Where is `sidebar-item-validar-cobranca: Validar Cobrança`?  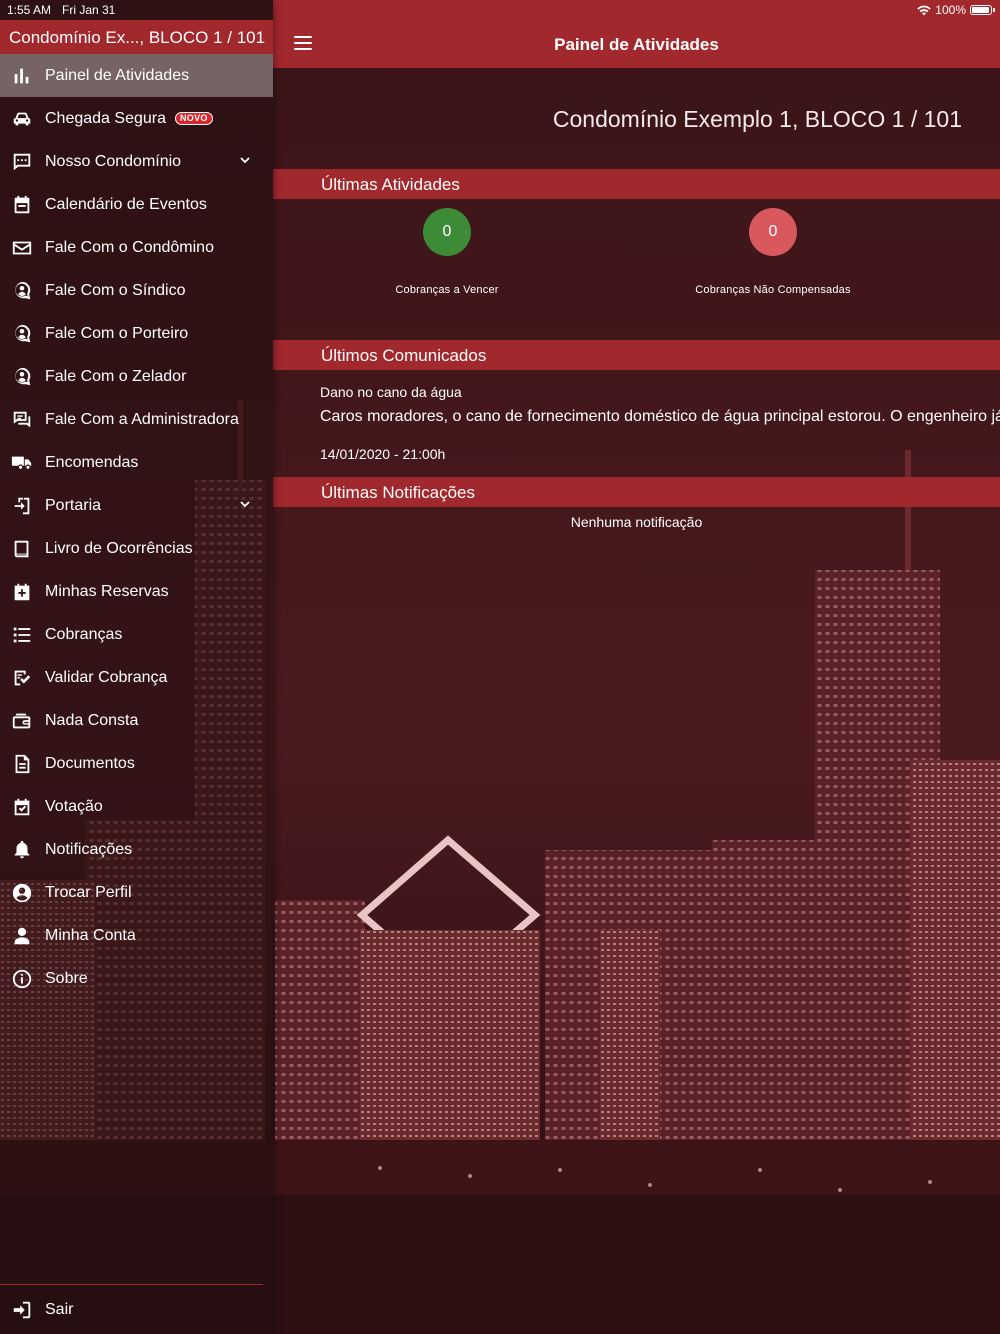
sidebar-item-validar-cobranca: Validar Cobrança is located at coordinates (136, 677).